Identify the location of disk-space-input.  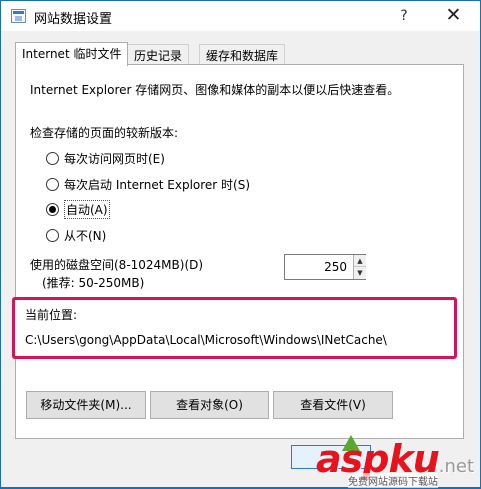
(319, 267).